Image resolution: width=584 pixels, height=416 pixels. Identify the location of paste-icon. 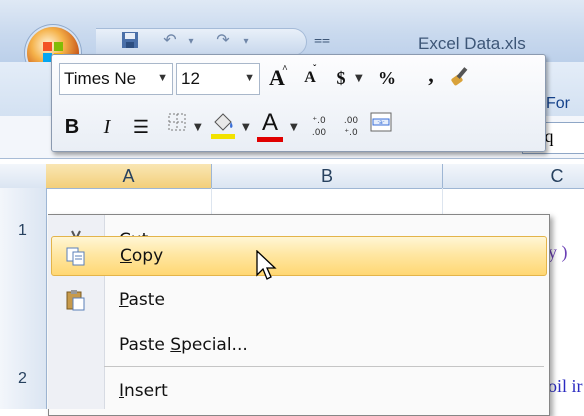
(75, 300).